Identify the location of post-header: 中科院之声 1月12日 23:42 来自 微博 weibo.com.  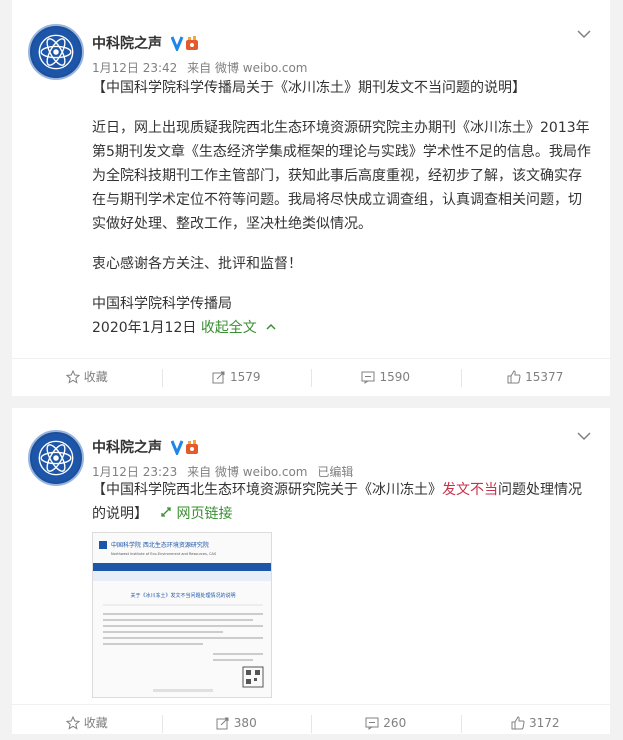
(203, 54).